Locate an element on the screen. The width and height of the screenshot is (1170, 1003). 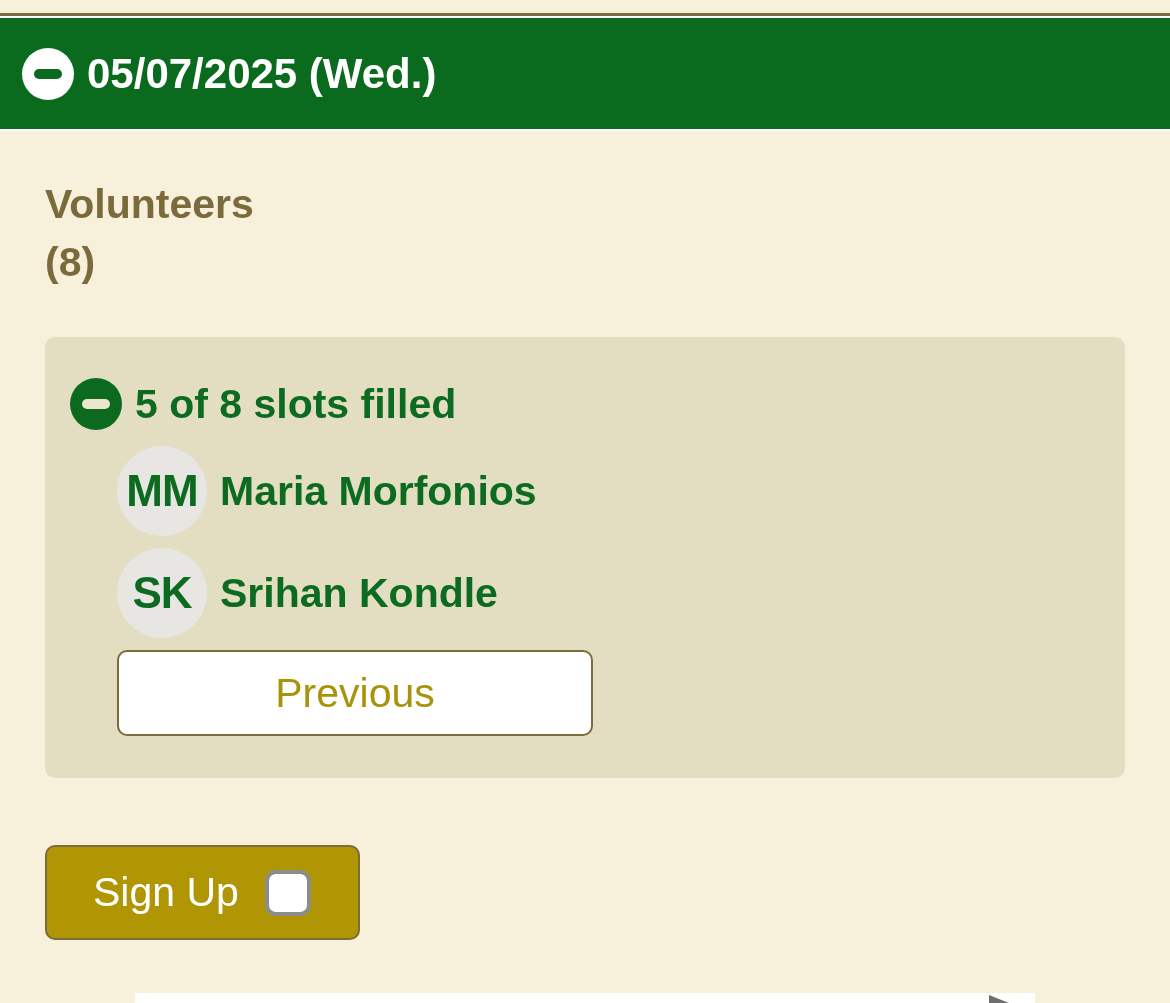
volunteers-count: (8) is located at coordinates (70, 262).